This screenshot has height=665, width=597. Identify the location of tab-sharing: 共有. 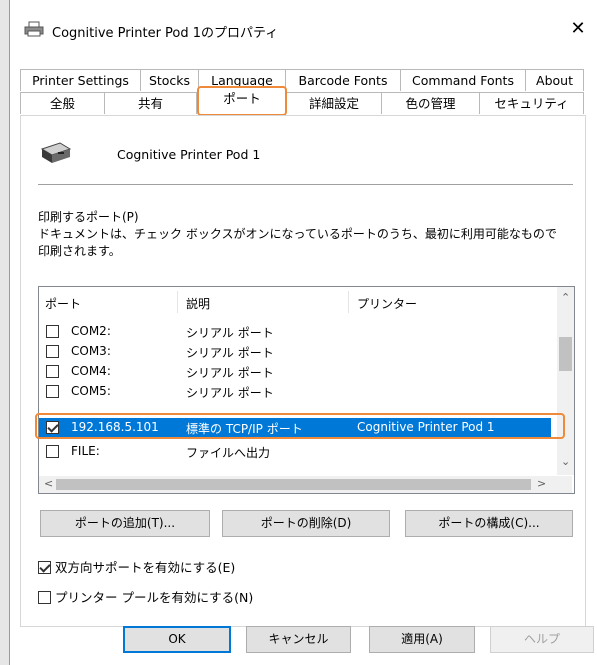
(151, 103).